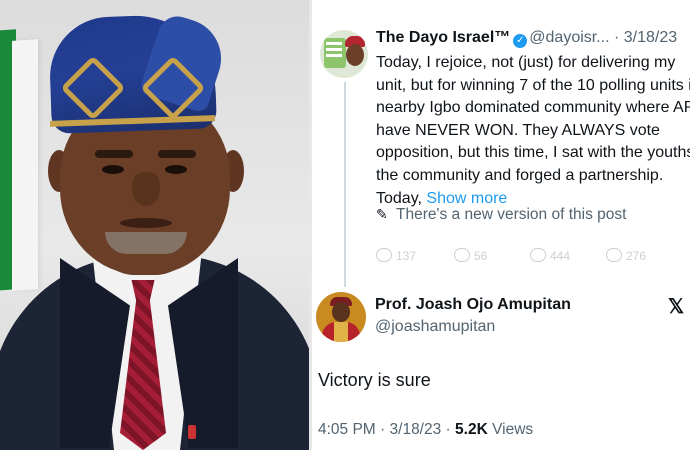  What do you see at coordinates (676, 306) in the screenshot?
I see `x-logo-icon: 𝕏` at bounding box center [676, 306].